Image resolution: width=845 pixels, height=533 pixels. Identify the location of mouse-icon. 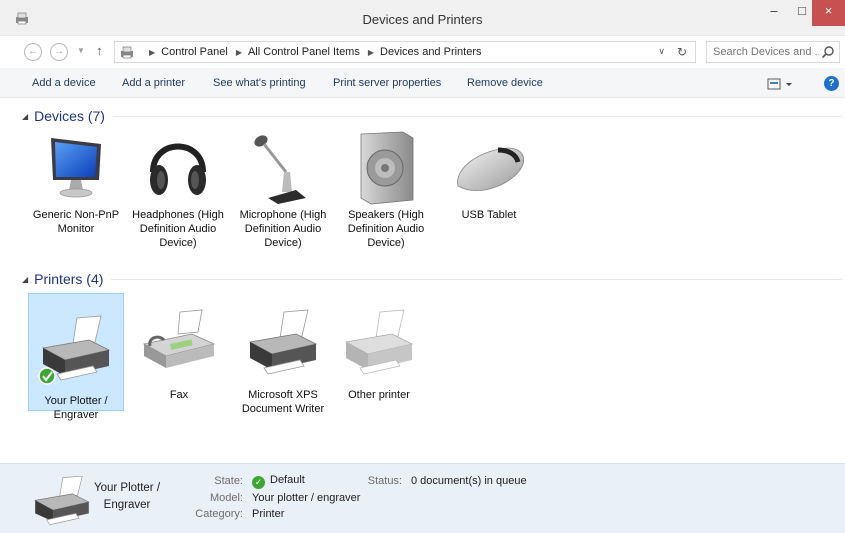
(490, 169).